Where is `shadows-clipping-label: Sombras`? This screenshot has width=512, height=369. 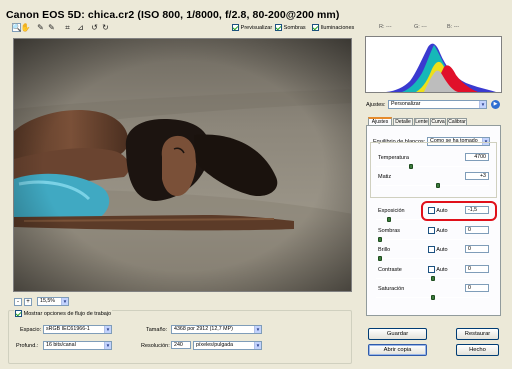 shadows-clipping-label: Sombras is located at coordinates (294, 28).